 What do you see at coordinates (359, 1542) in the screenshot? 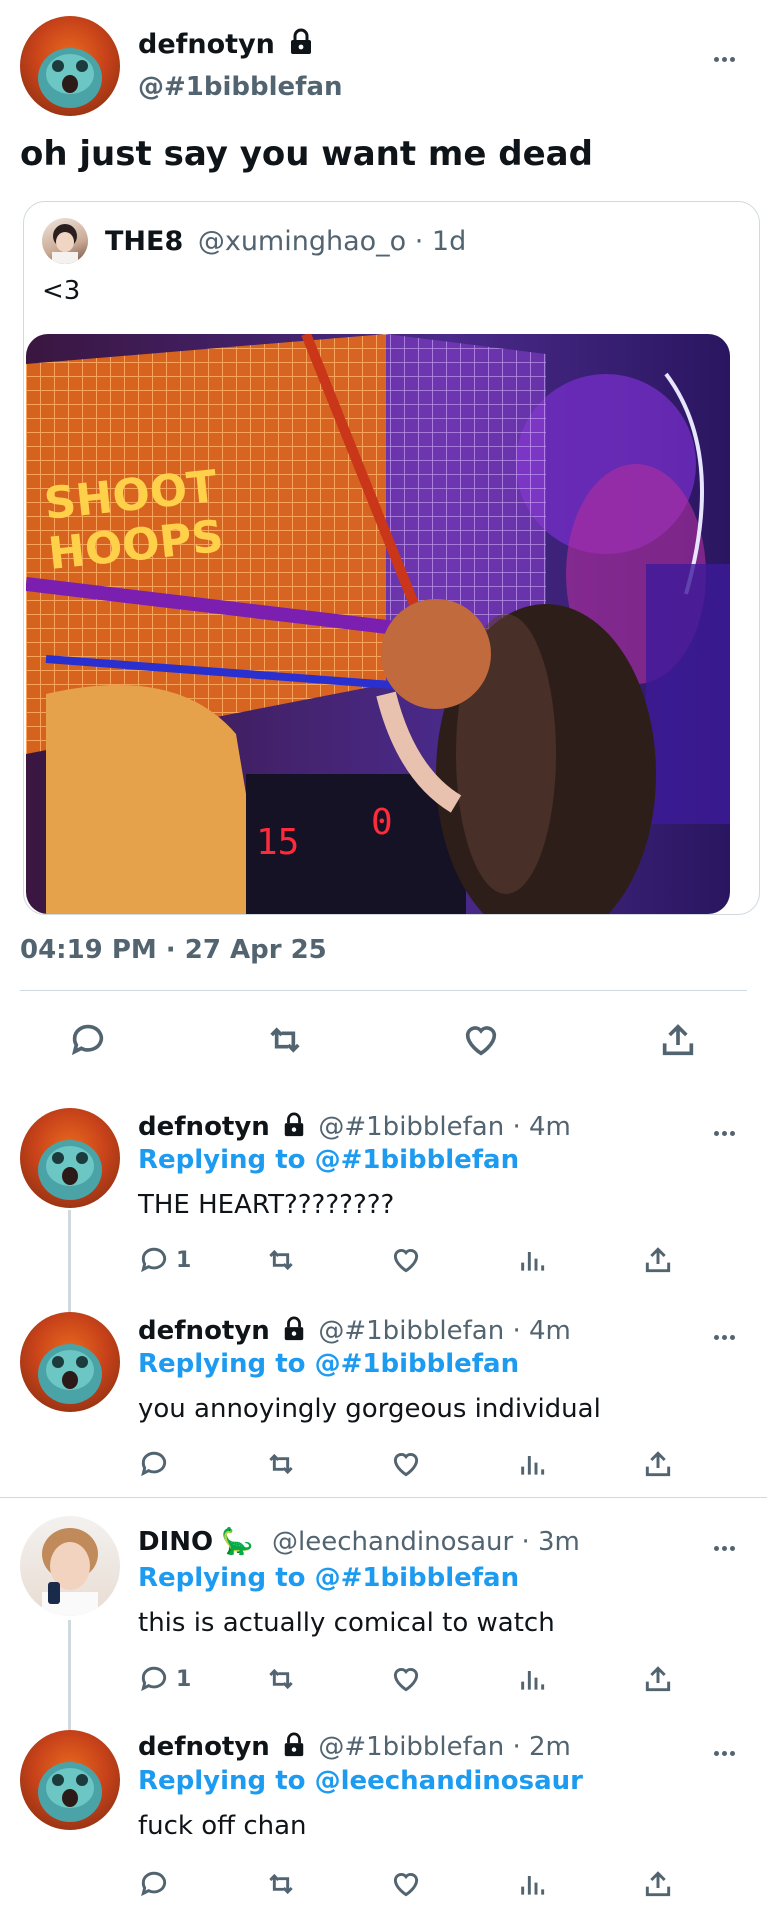
I see `reply-header: DINO 🦕 @leechandinosaur · 3m` at bounding box center [359, 1542].